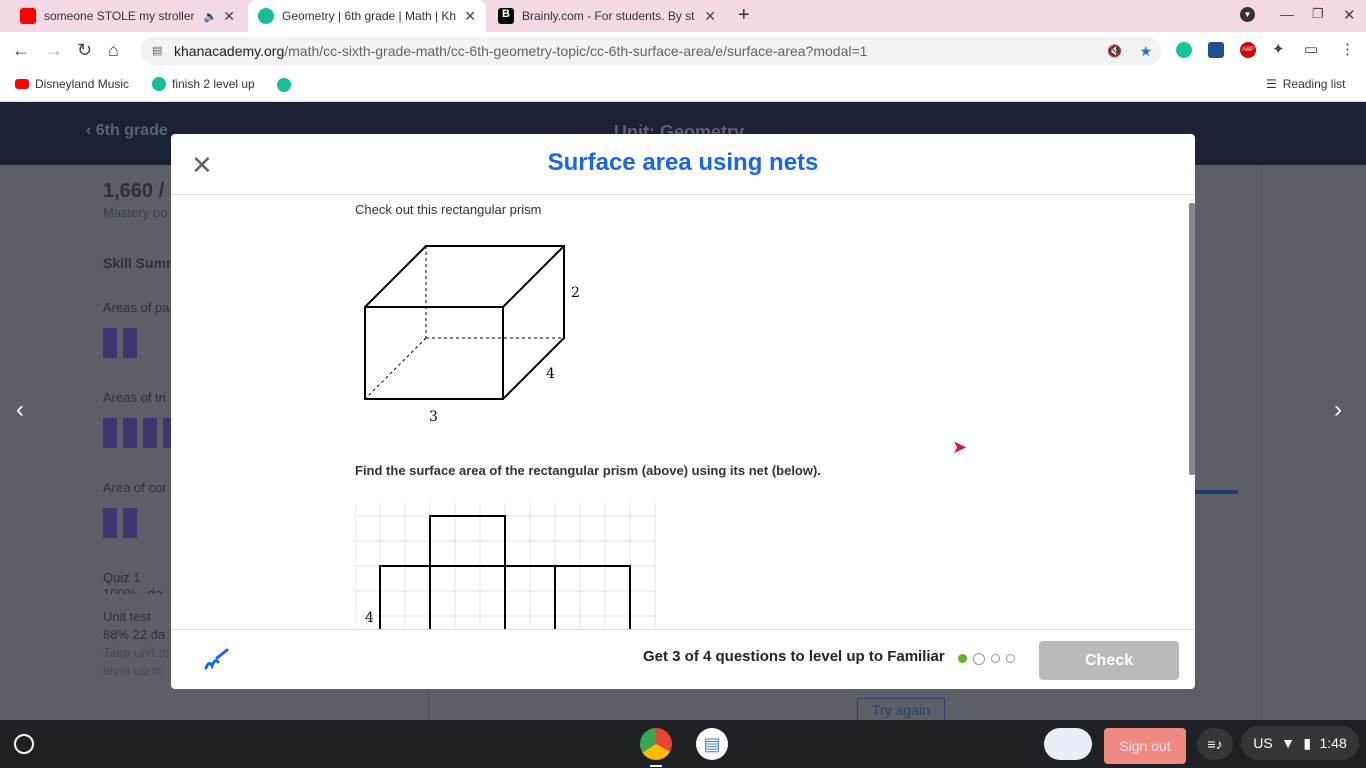 The height and width of the screenshot is (768, 1366). What do you see at coordinates (213, 84) in the screenshot?
I see `bookmark-label: finish 2 level up` at bounding box center [213, 84].